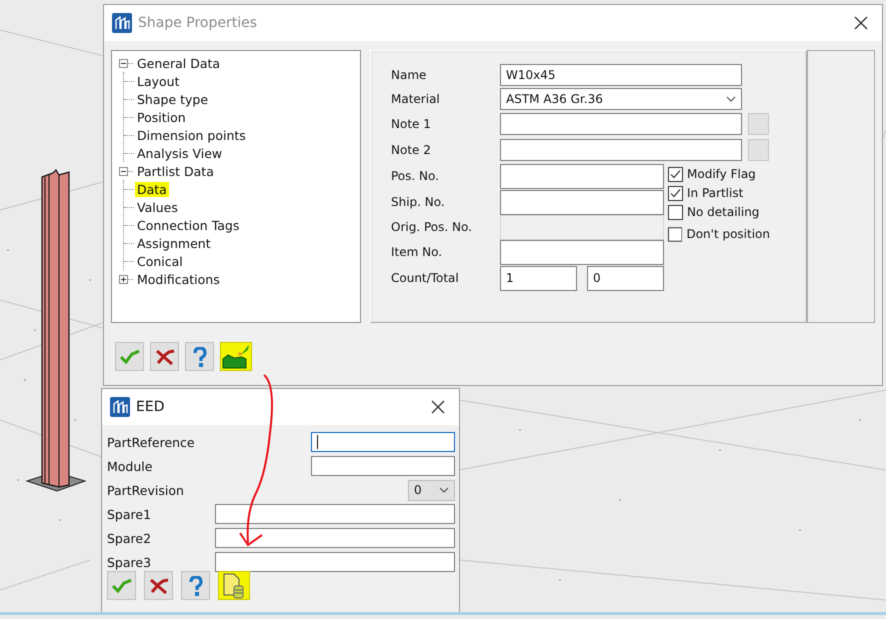  Describe the element at coordinates (198, 23) in the screenshot. I see `window-title: Shape Properties` at that location.